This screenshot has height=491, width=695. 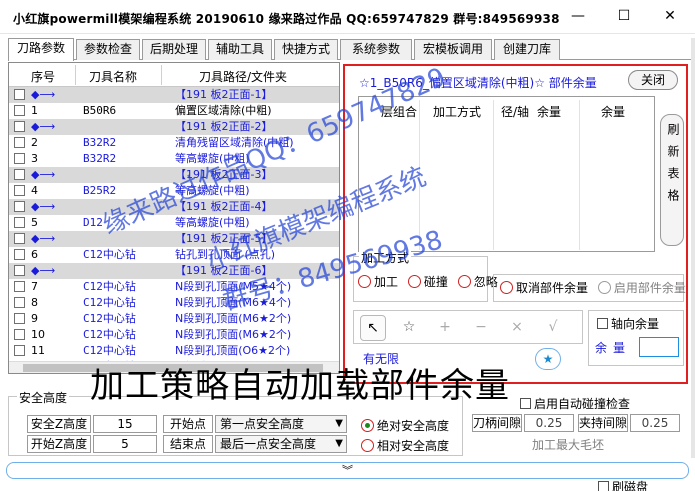 I want to click on radio-ignore, so click(x=464, y=281).